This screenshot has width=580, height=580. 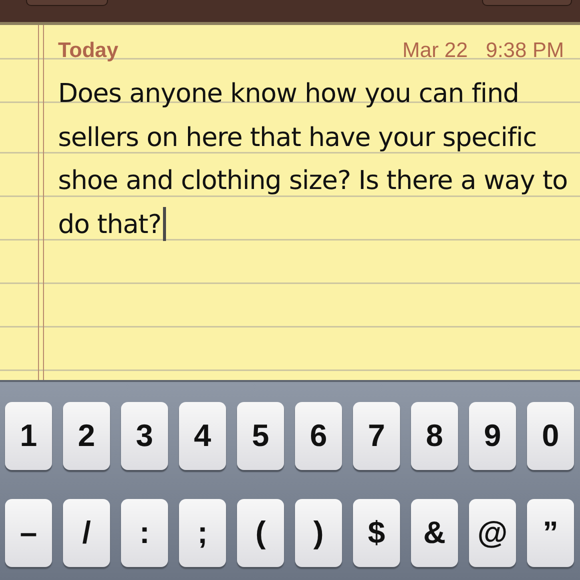 What do you see at coordinates (28, 436) in the screenshot?
I see `keyboard-key: 1` at bounding box center [28, 436].